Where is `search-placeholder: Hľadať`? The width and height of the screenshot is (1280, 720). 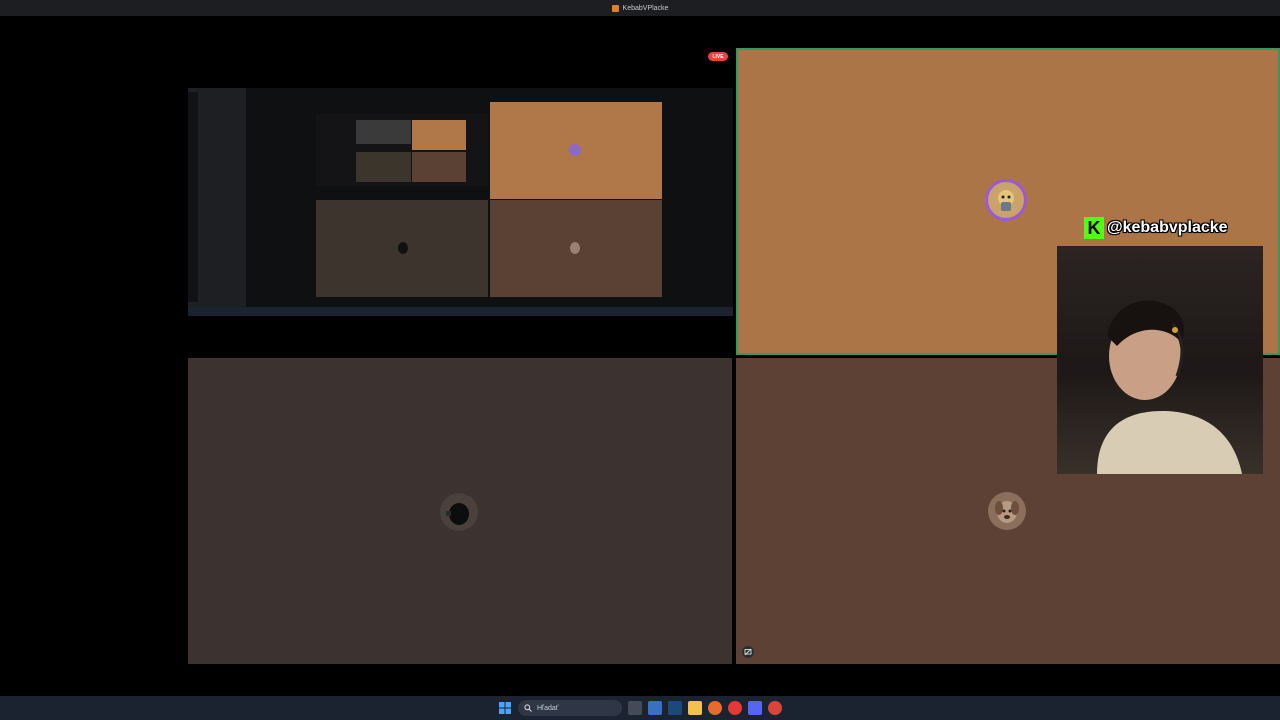 search-placeholder: Hľadať is located at coordinates (548, 708).